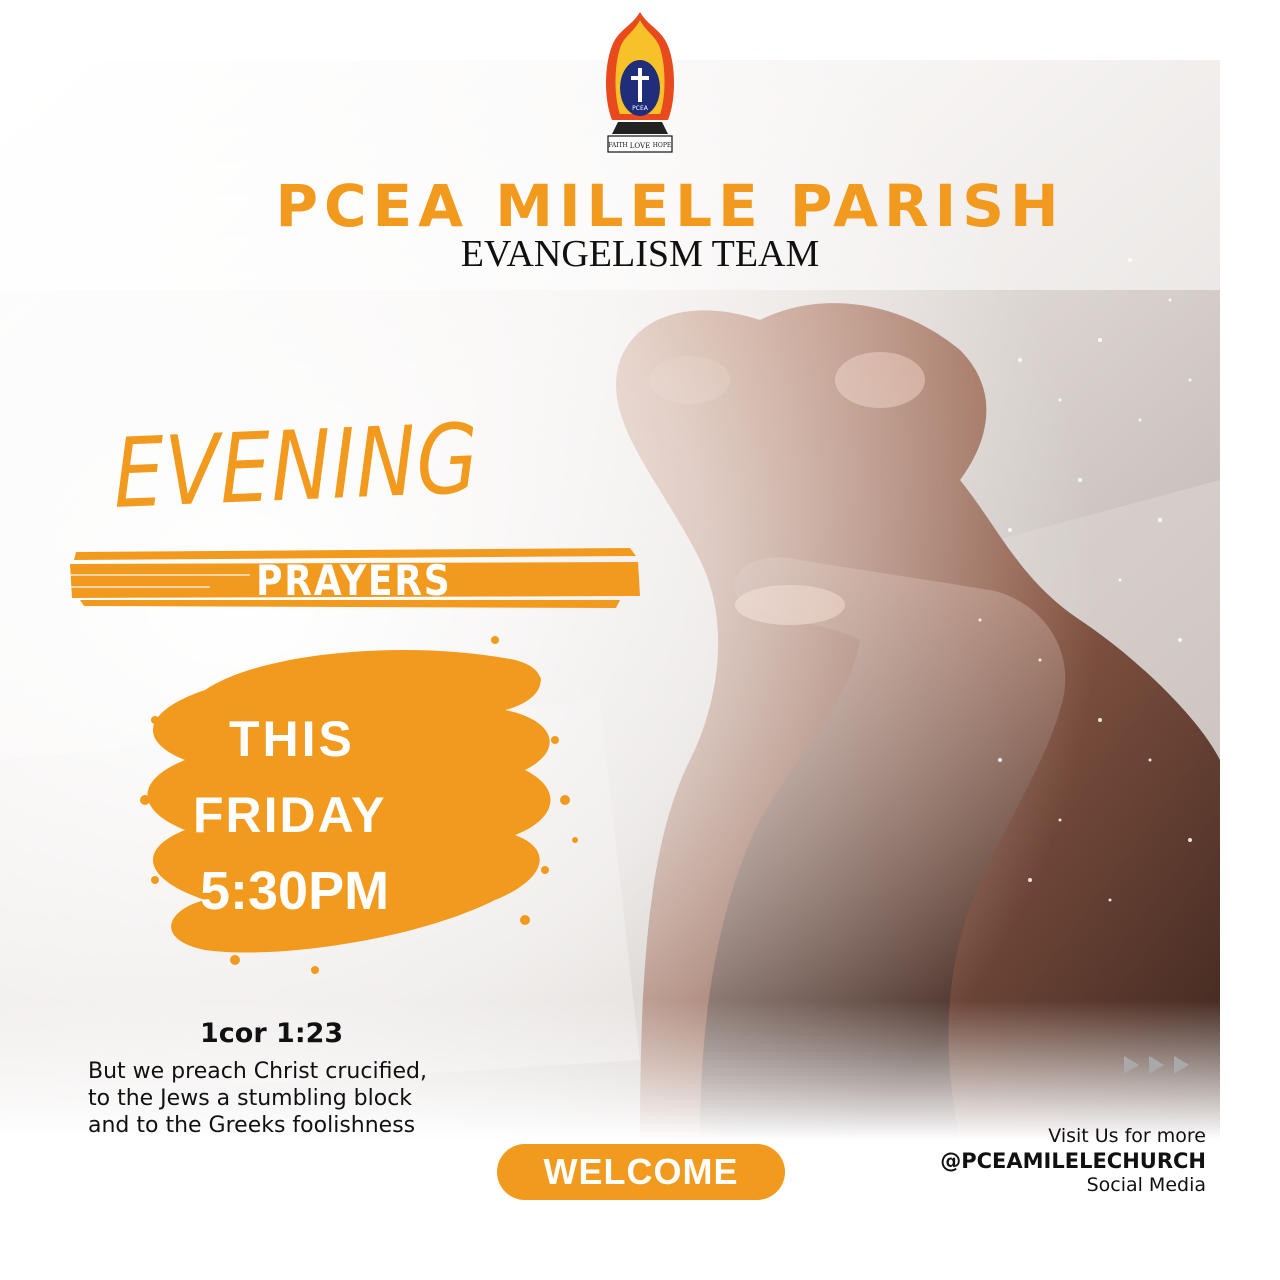  Describe the element at coordinates (640, 90) in the screenshot. I see `pcea-logo-icon: PCEA FAITH LOVE HOPE` at that location.